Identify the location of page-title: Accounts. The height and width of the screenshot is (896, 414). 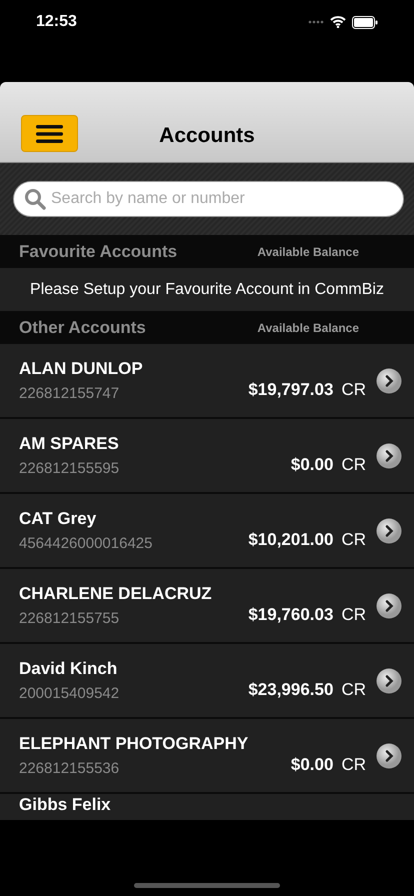
(207, 136).